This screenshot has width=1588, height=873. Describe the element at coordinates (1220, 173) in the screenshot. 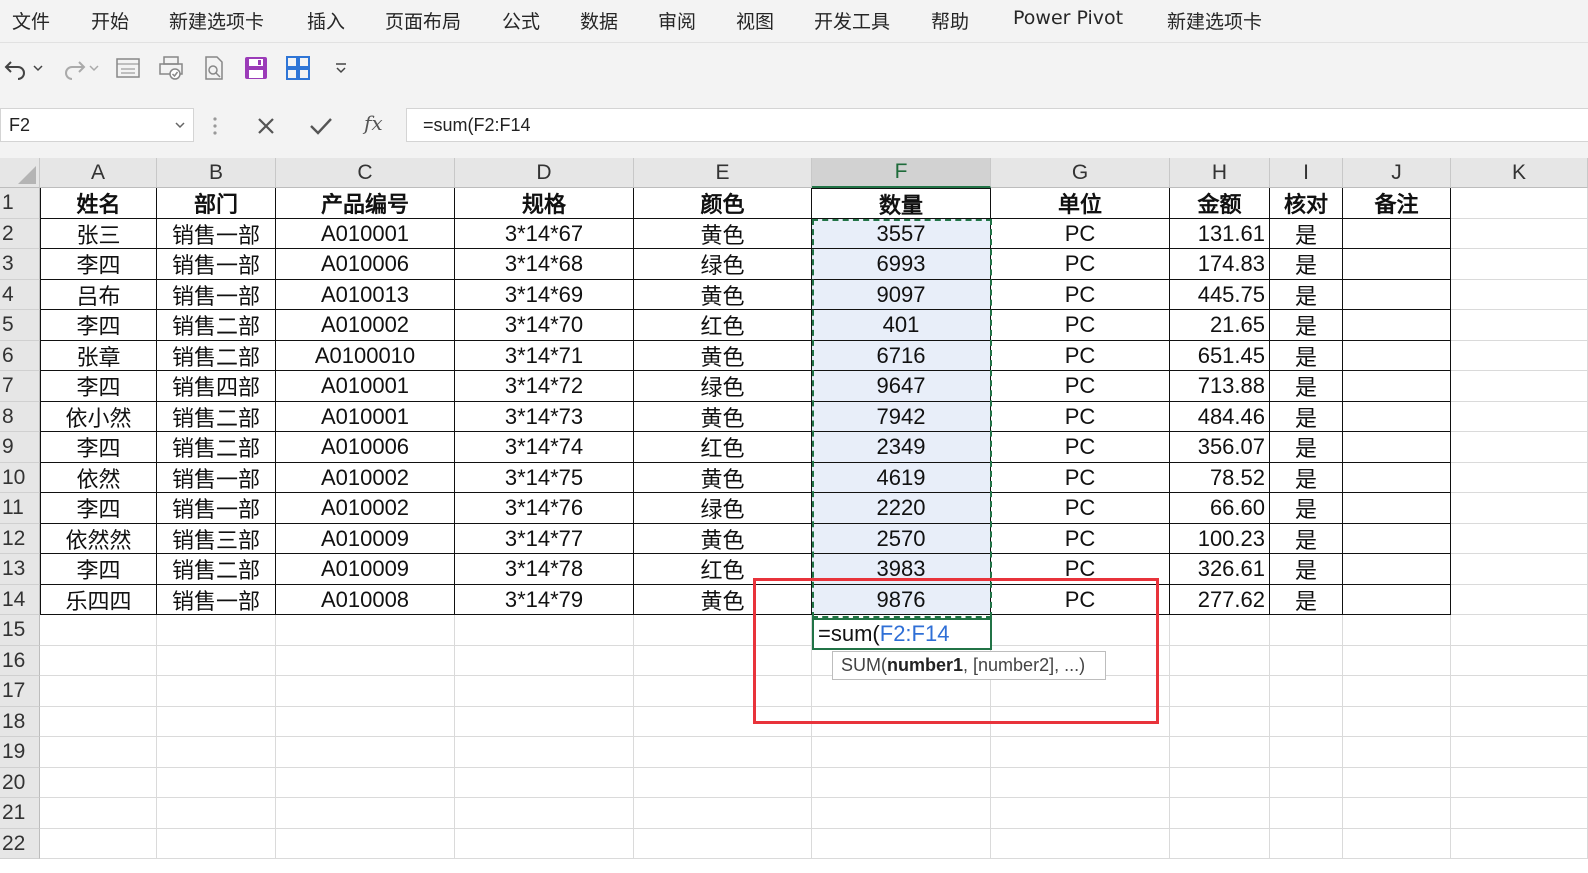

I see `column-header: H` at that location.